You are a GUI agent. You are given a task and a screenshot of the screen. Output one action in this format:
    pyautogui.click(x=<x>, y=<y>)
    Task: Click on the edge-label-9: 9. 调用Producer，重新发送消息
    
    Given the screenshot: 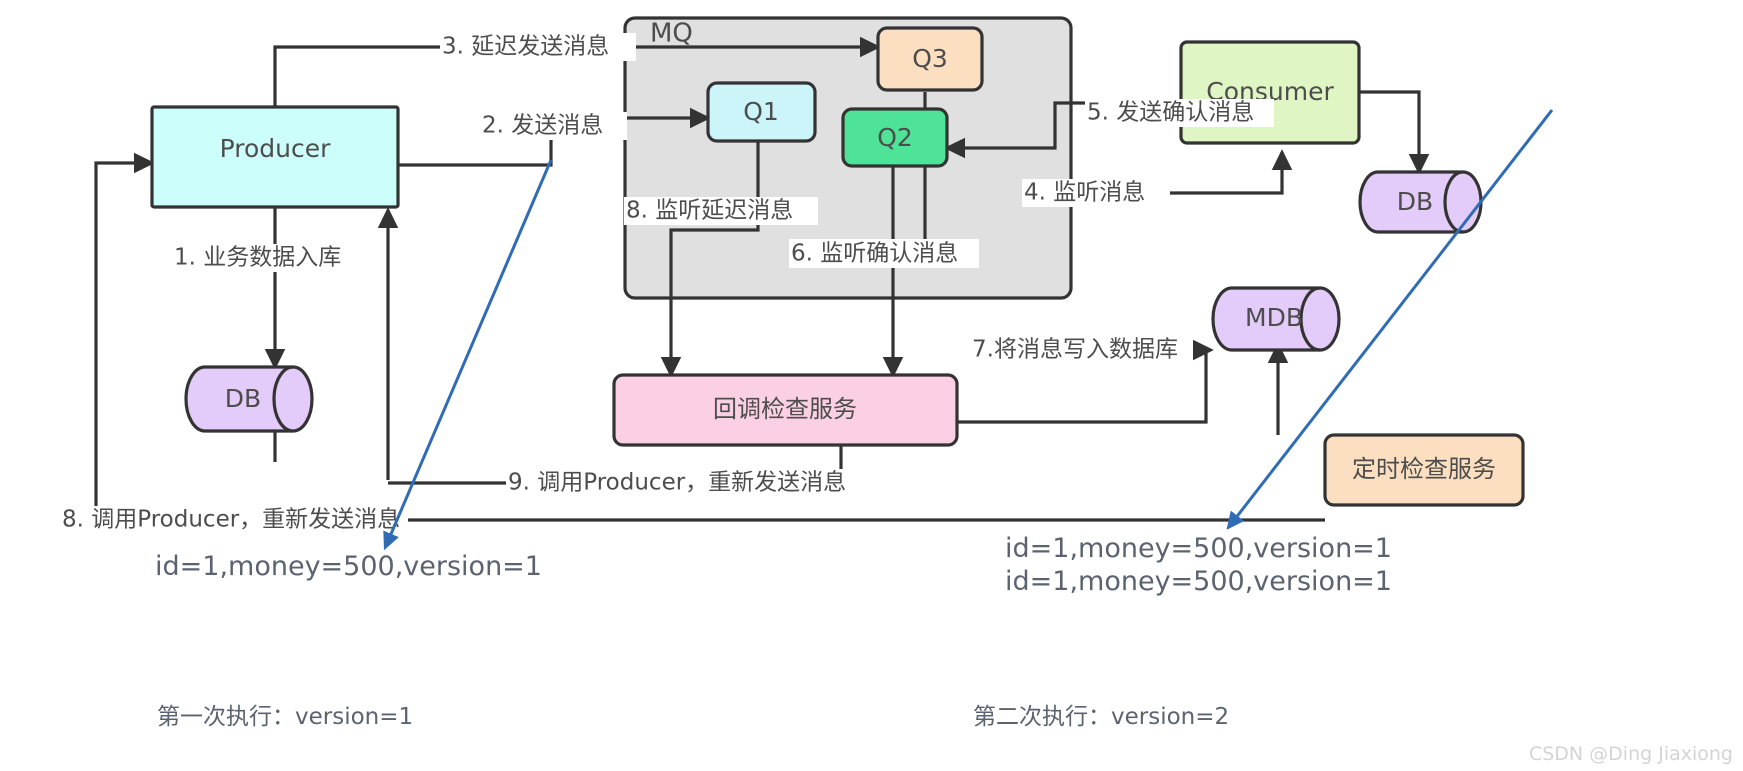 What is the action you would take?
    pyautogui.click(x=677, y=483)
    